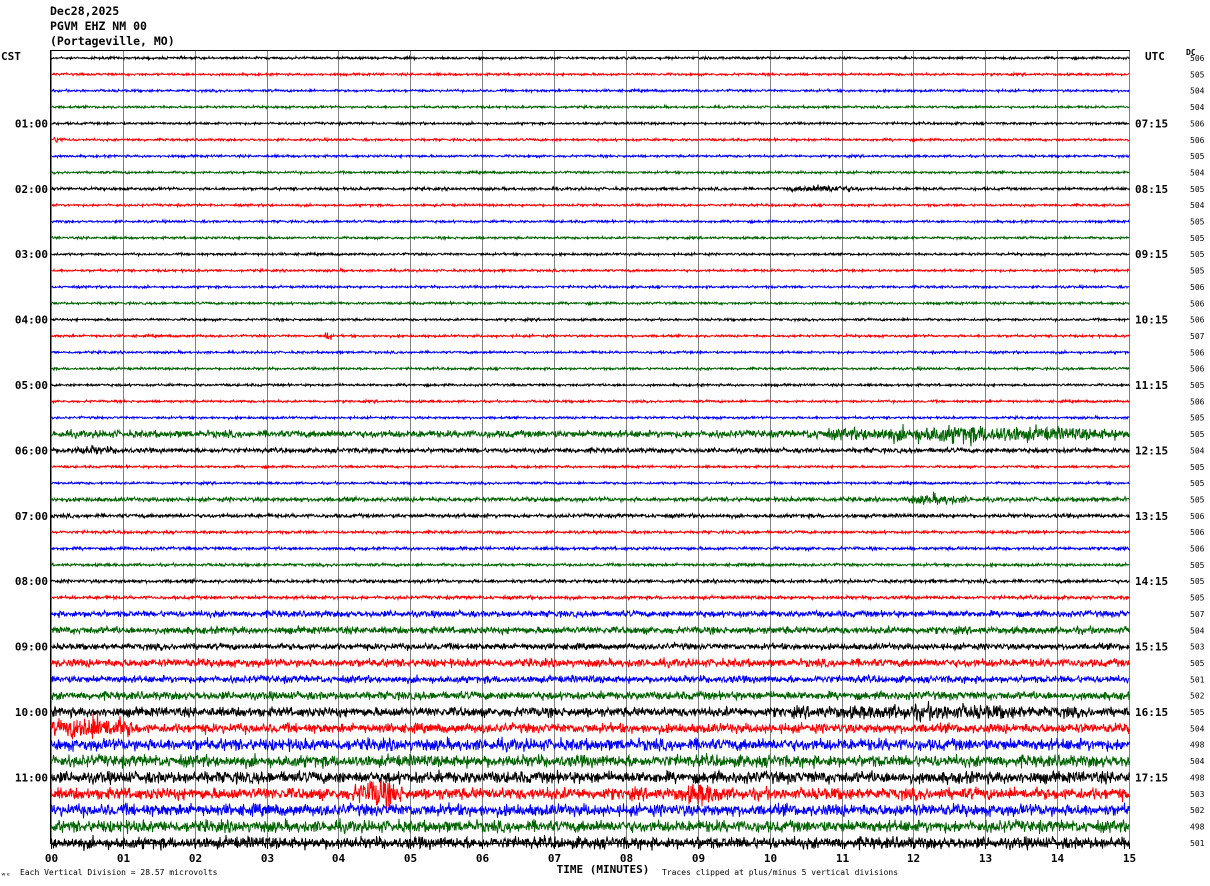 The width and height of the screenshot is (1210, 886). I want to click on dc-offset-value: 501, so click(1197, 843).